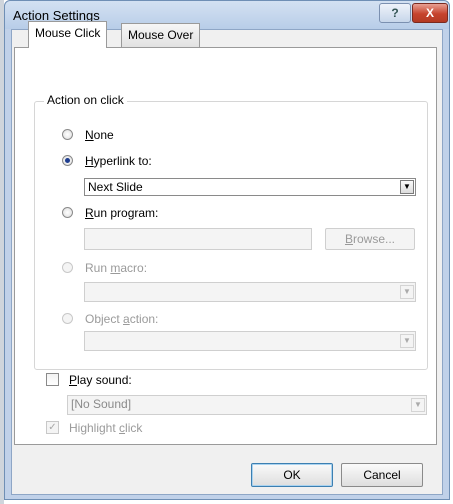 The image size is (453, 504). What do you see at coordinates (382, 475) in the screenshot?
I see `cancel-button: Cancel` at bounding box center [382, 475].